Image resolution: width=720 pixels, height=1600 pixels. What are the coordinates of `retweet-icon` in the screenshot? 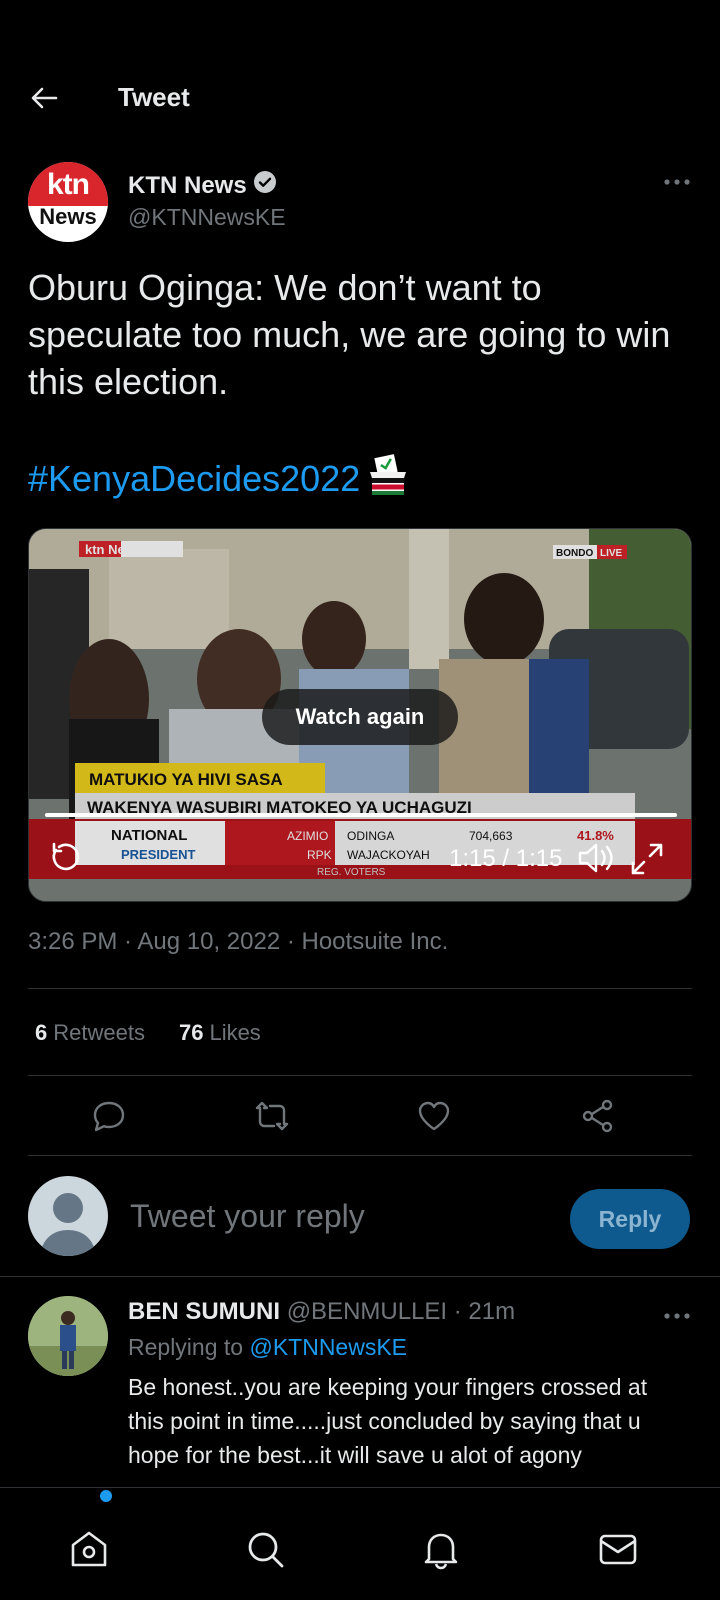 It's located at (272, 1116).